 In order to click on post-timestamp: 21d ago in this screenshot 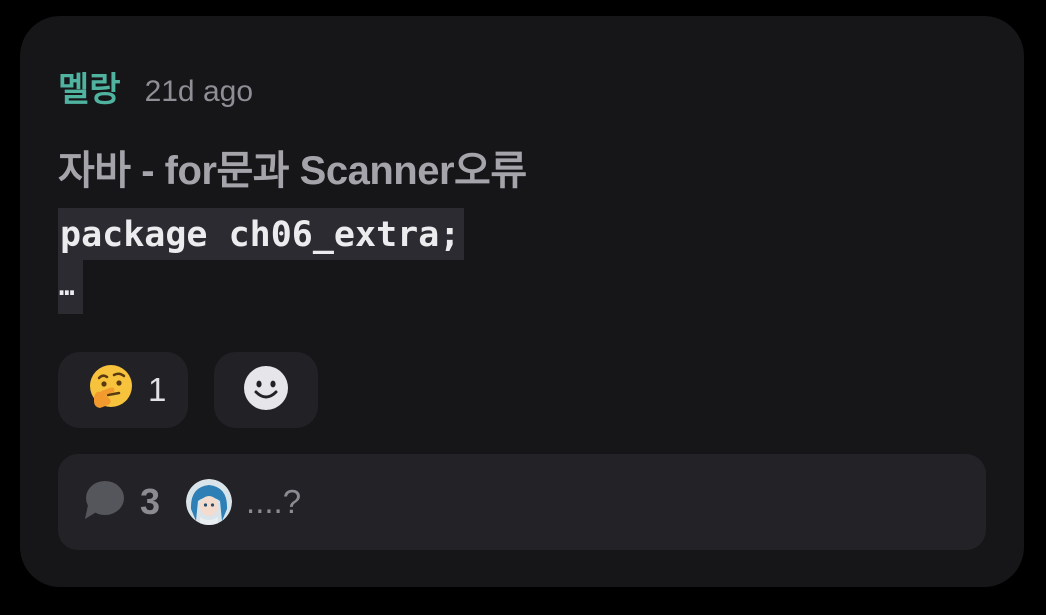, I will do `click(199, 91)`.